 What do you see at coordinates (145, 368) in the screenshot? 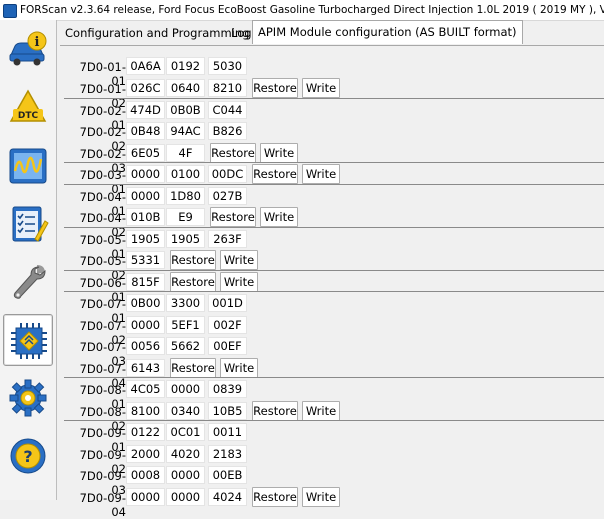
I see `hex-value-field: 6143` at bounding box center [145, 368].